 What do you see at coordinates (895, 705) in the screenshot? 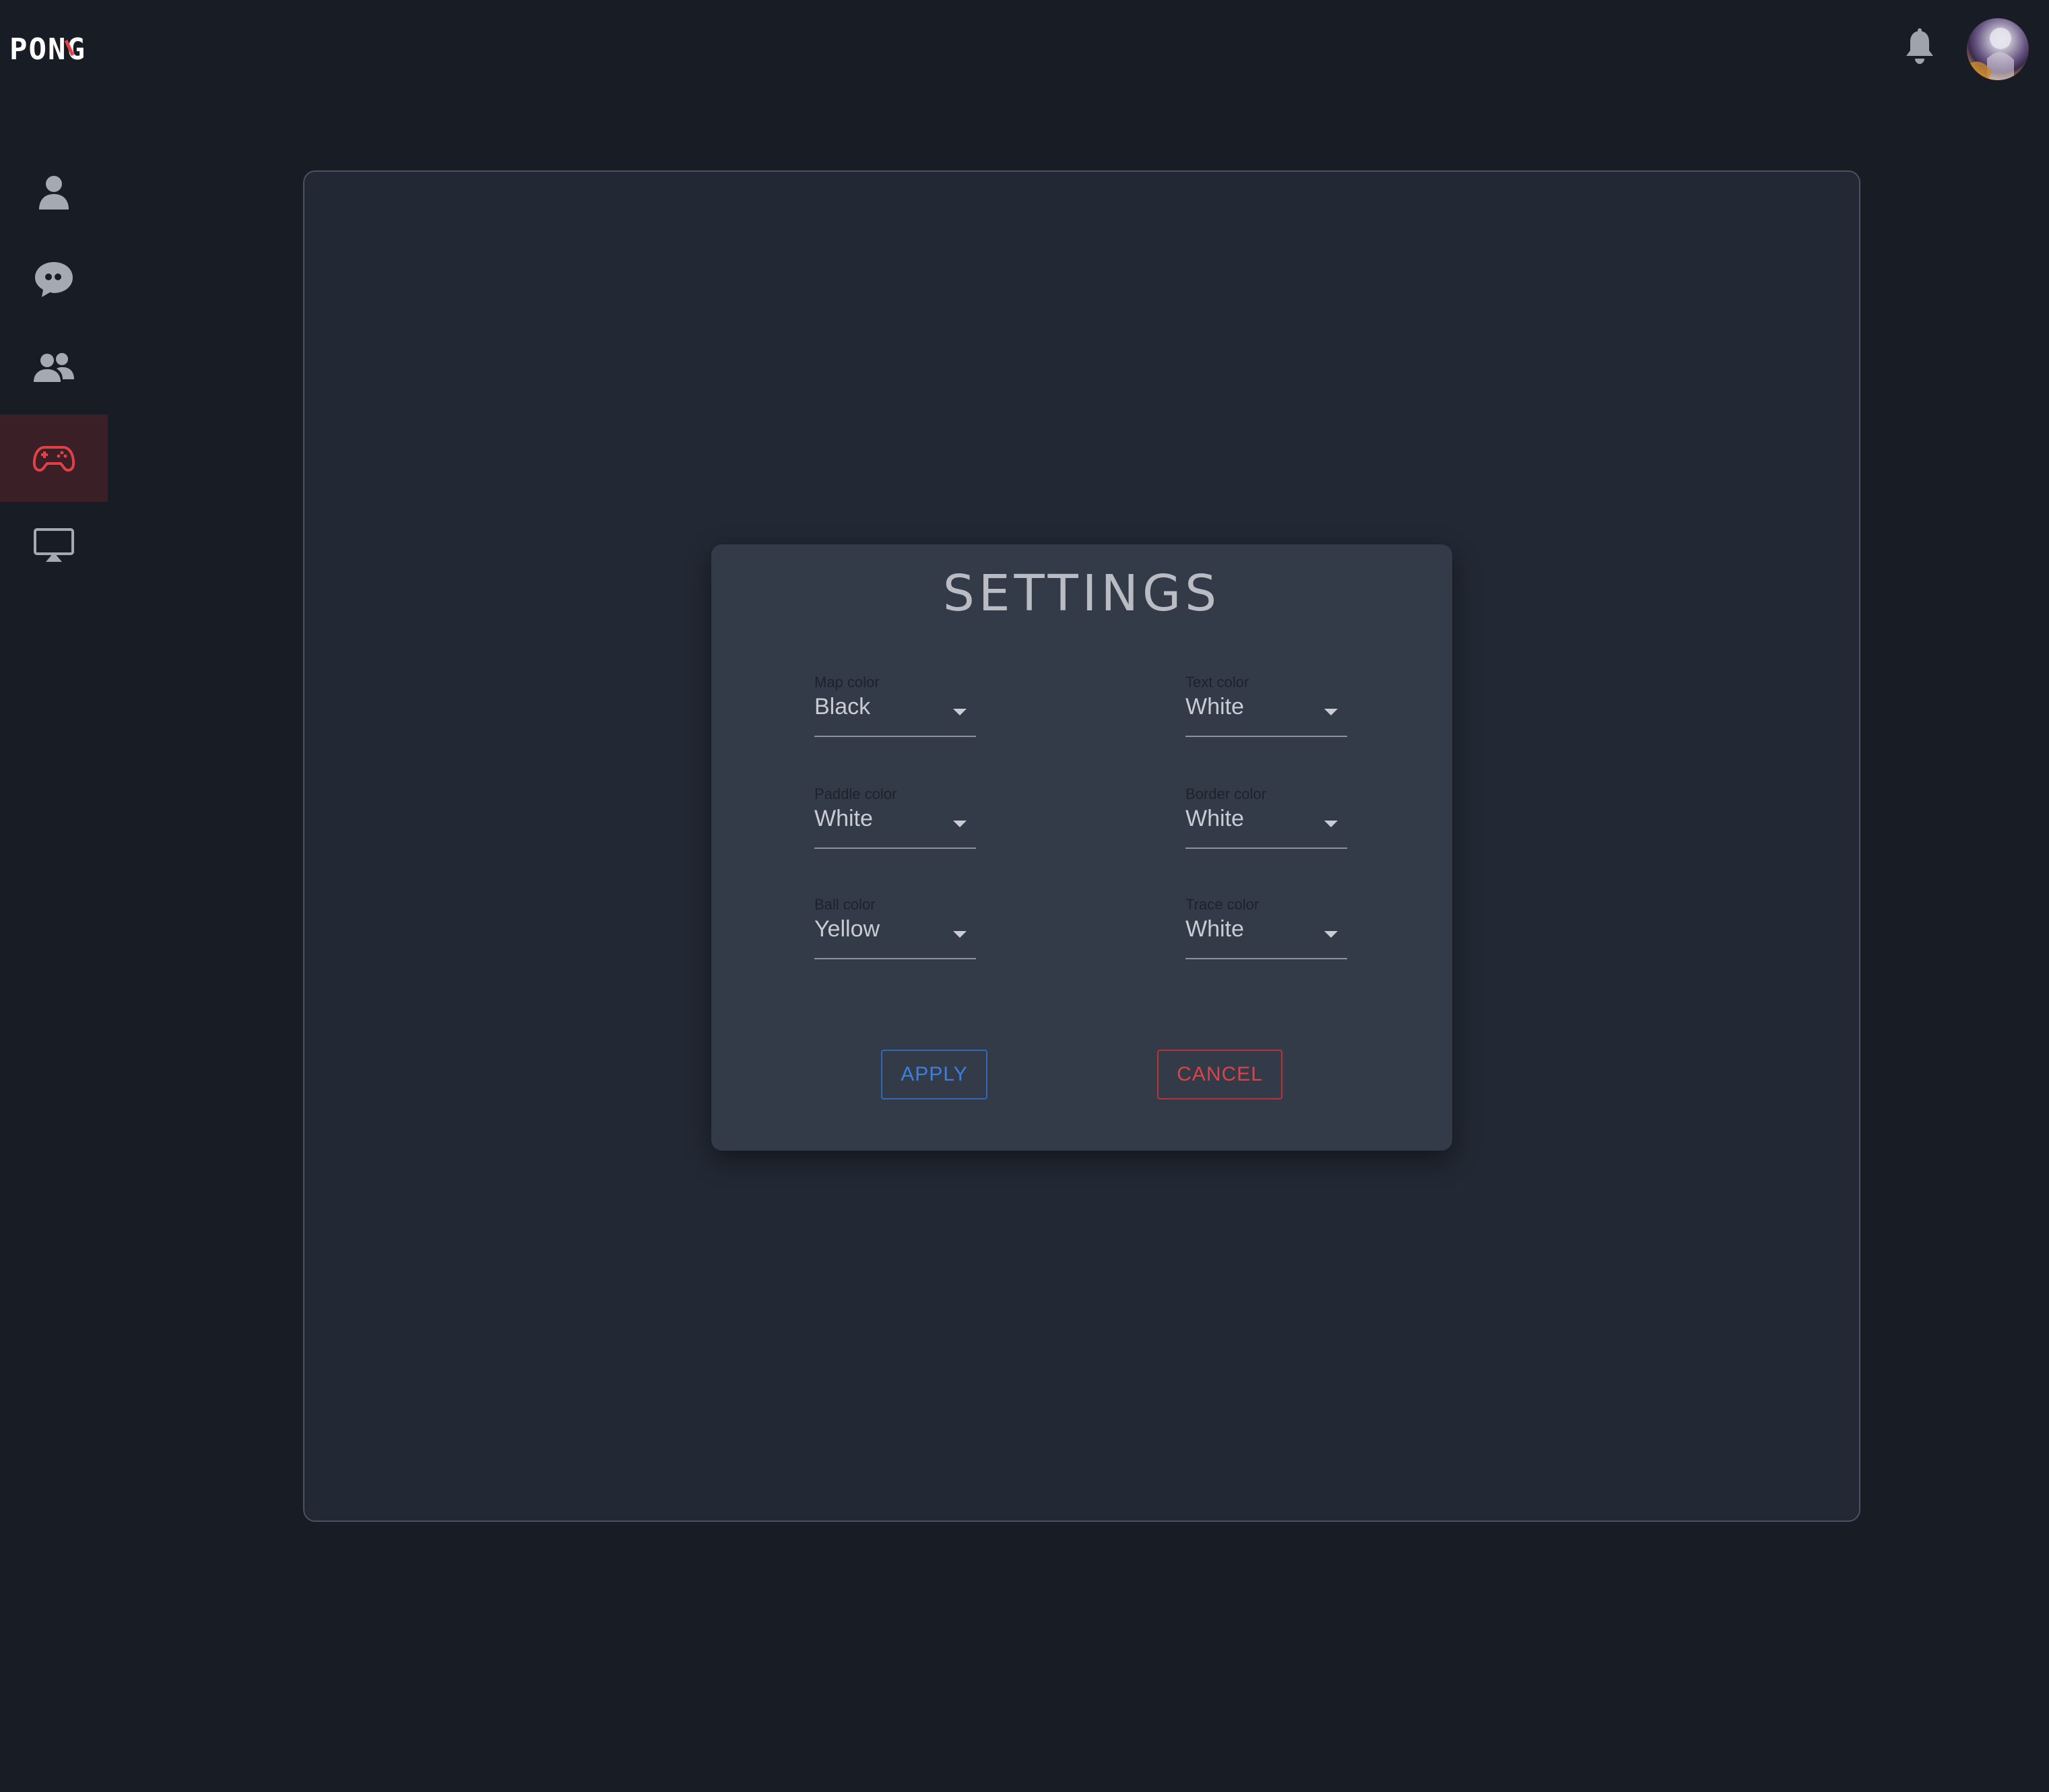
I see `map-color-select: Map color Black` at bounding box center [895, 705].